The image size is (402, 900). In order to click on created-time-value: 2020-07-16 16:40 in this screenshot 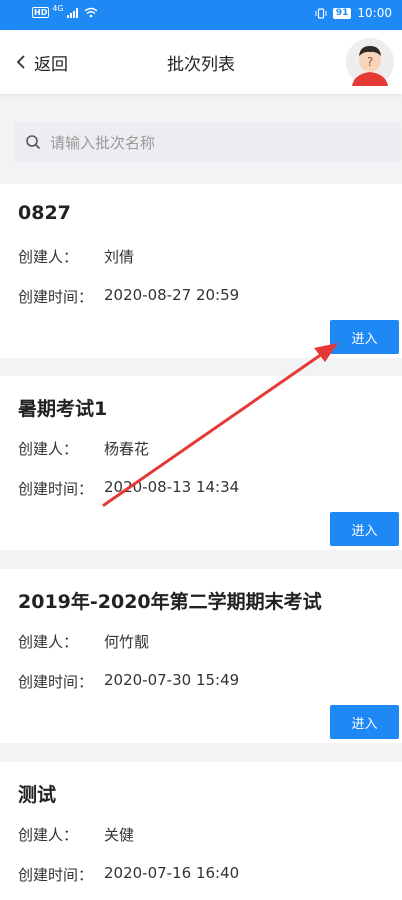, I will do `click(172, 873)`.